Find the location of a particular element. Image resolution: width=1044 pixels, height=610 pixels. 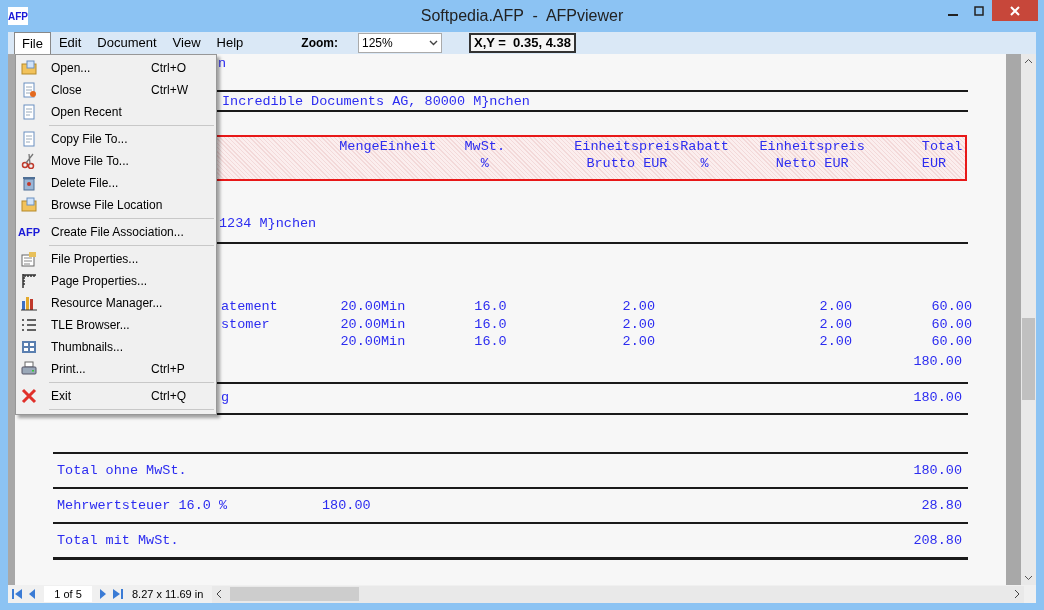

page-size: 8.27 x 11.69 in is located at coordinates (168, 594).